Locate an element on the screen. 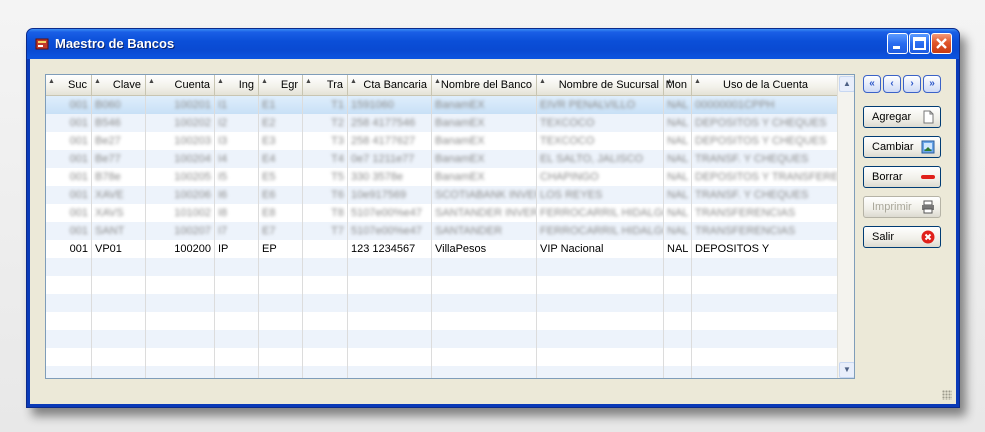  cell-text: B78e is located at coordinates (108, 177).